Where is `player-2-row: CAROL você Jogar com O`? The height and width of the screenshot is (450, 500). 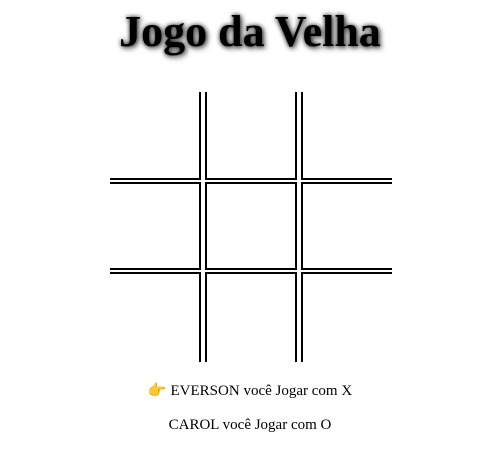
player-2-row: CAROL você Jogar com O is located at coordinates (250, 425).